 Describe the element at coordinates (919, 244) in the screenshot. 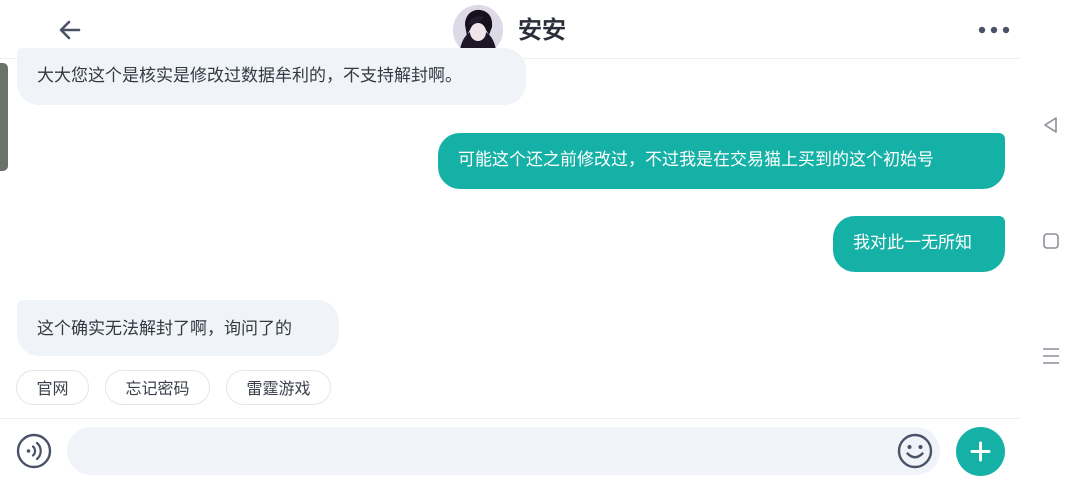

I see `message-outgoing: 我对此一无所知` at that location.